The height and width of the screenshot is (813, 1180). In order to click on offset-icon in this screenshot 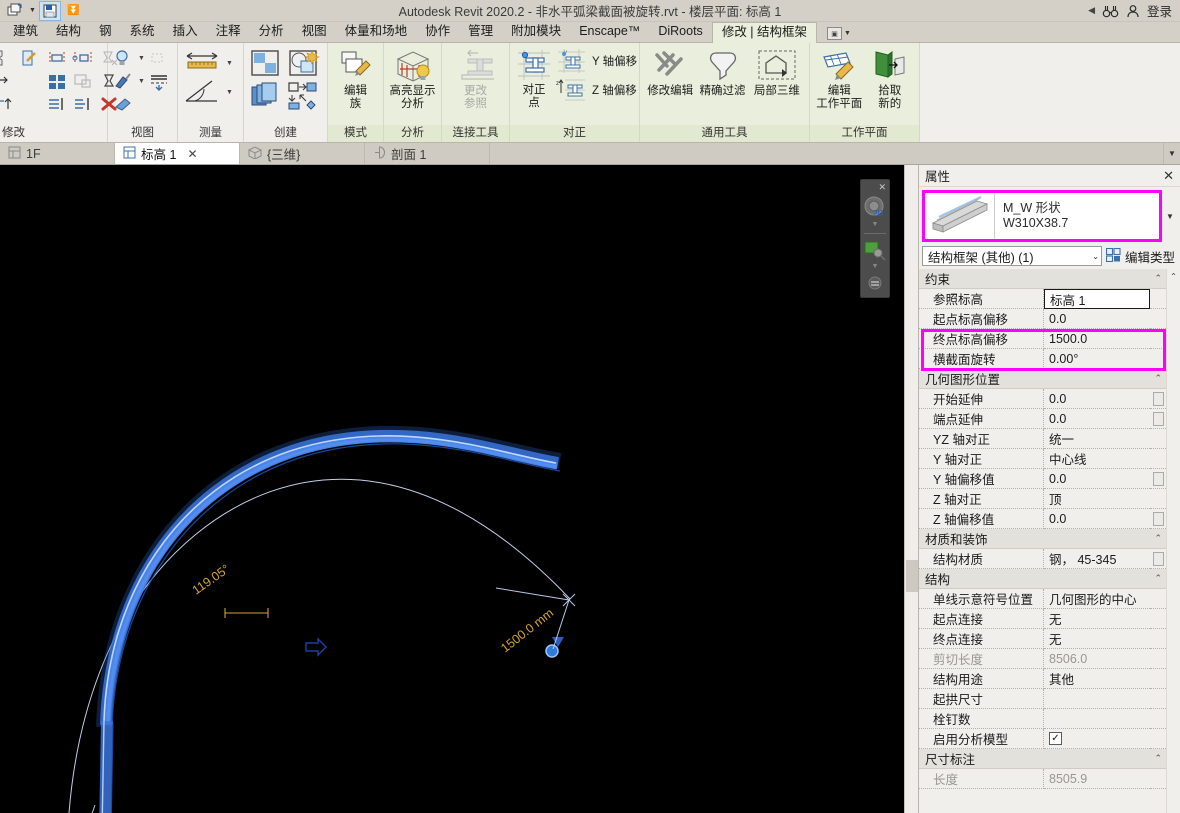, I will do `click(83, 58)`.